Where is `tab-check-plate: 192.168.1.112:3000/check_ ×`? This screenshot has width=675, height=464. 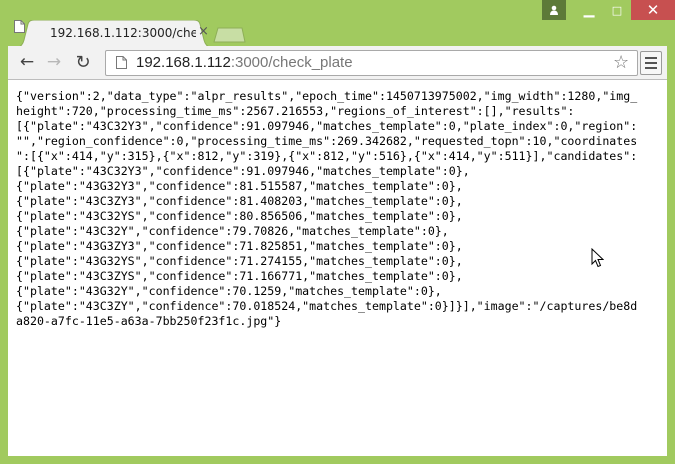 tab-check-plate: 192.168.1.112:3000/check_ × is located at coordinates (114, 34).